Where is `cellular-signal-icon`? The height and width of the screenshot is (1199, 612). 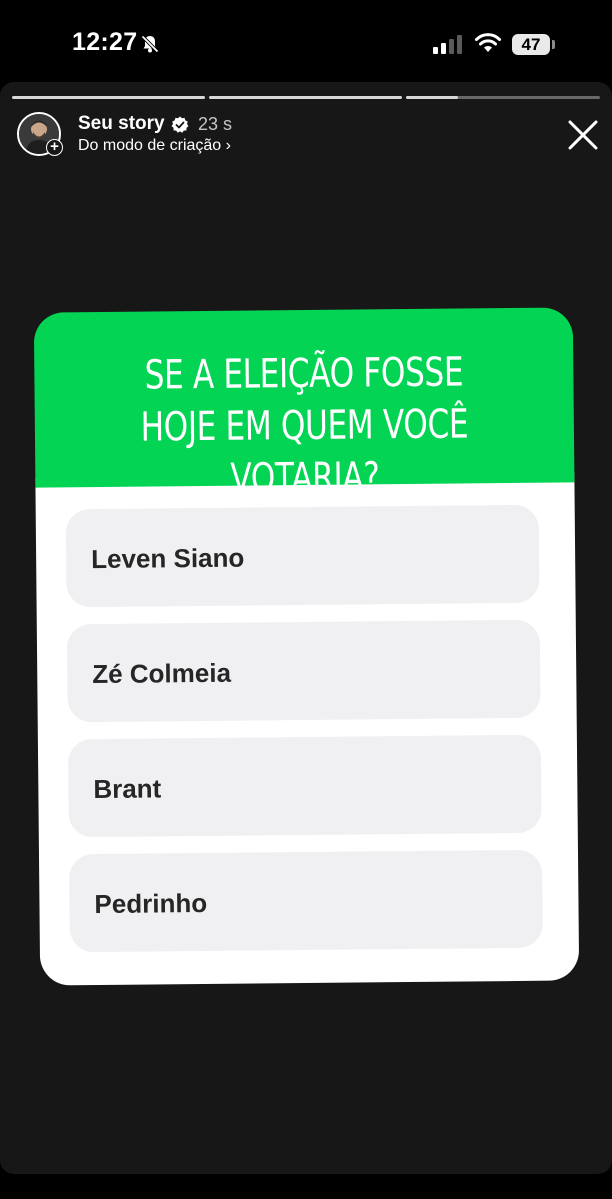
cellular-signal-icon is located at coordinates (447, 44).